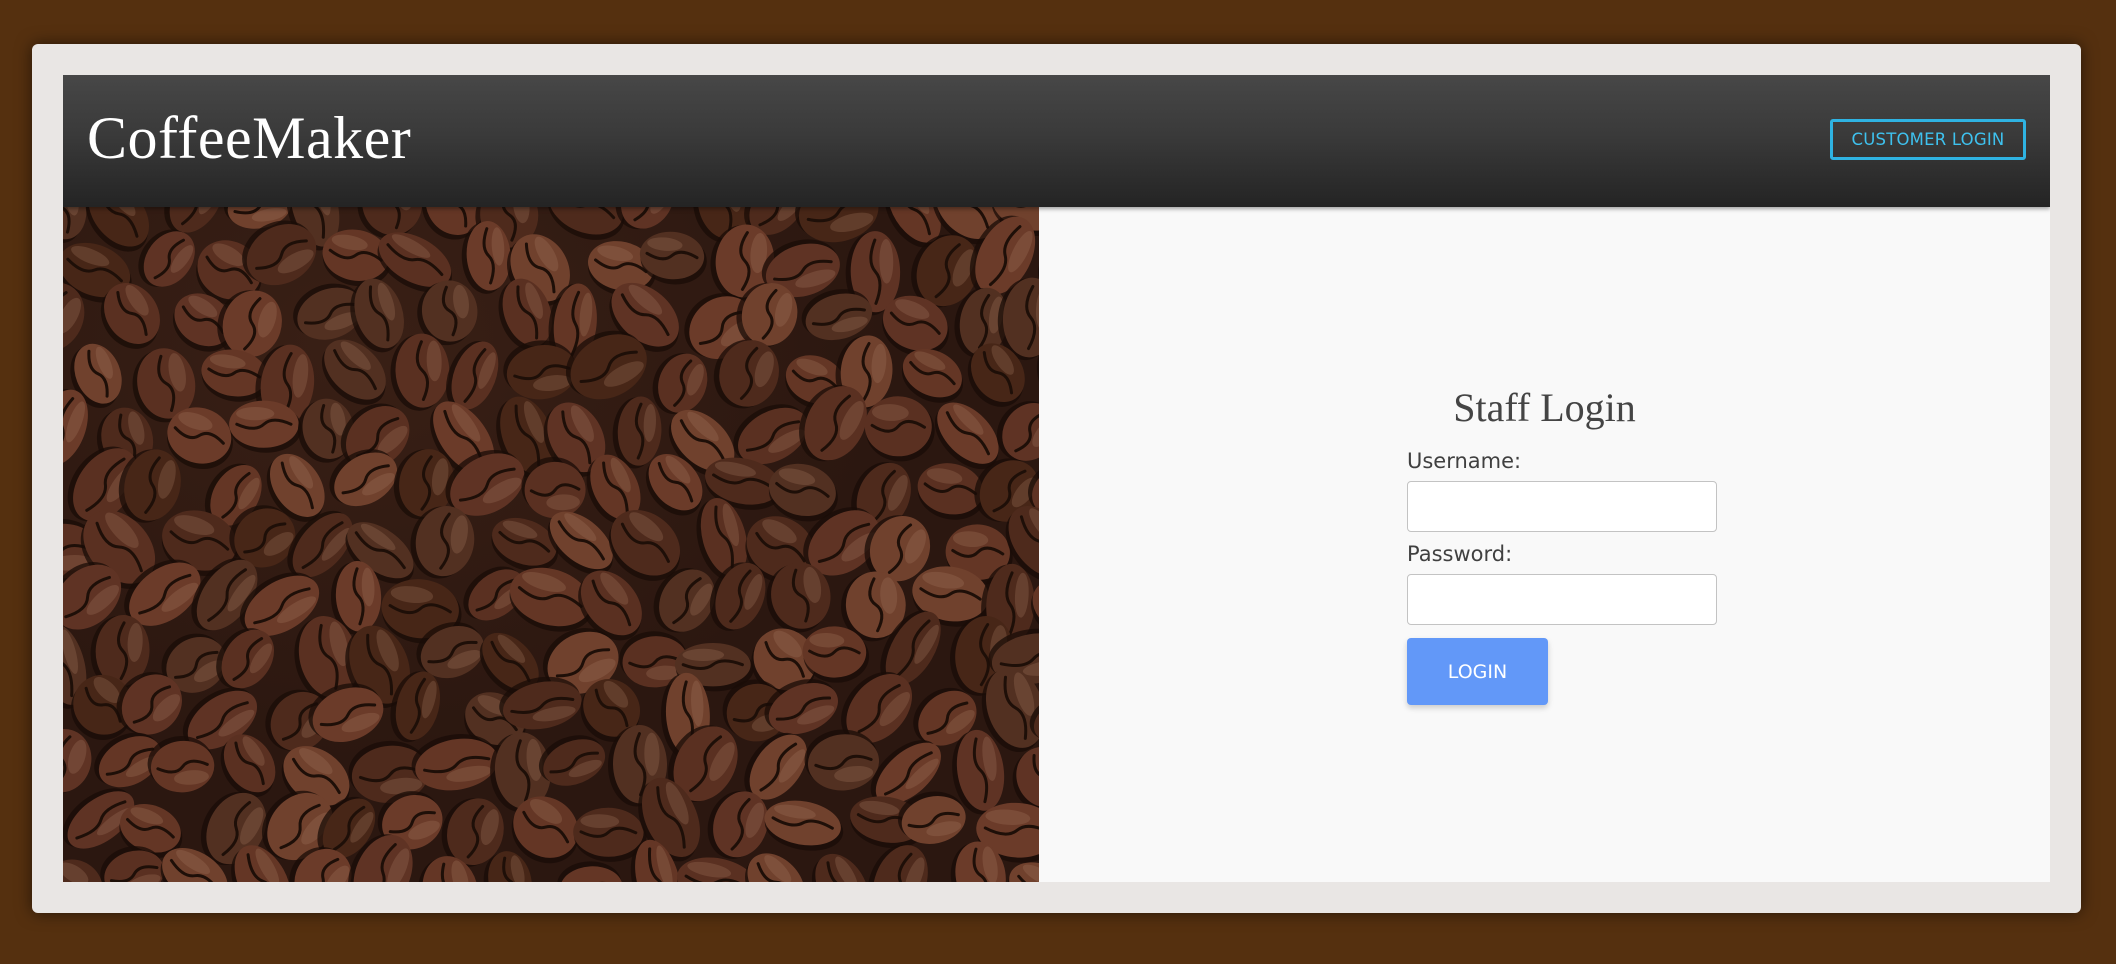  What do you see at coordinates (249, 138) in the screenshot?
I see `brand-title: CoffeeMaker` at bounding box center [249, 138].